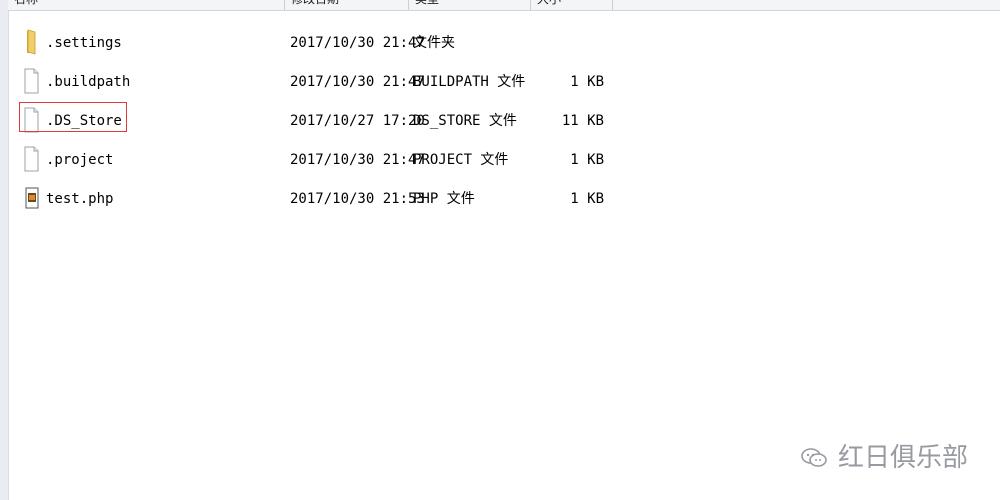 The width and height of the screenshot is (1000, 500). I want to click on file-type: PROJECT 文件, so click(461, 160).